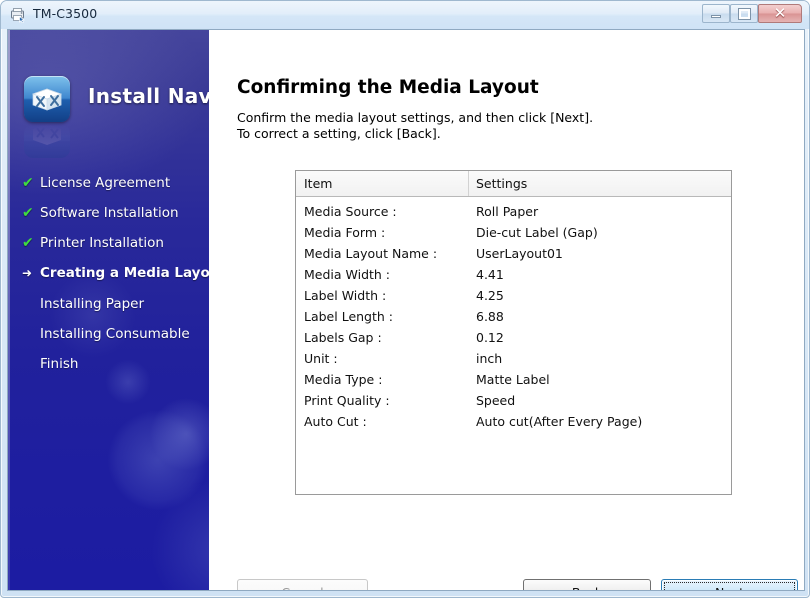 The width and height of the screenshot is (810, 598). I want to click on sidebar-item-printer-installation: ✔ Printer Installation, so click(93, 243).